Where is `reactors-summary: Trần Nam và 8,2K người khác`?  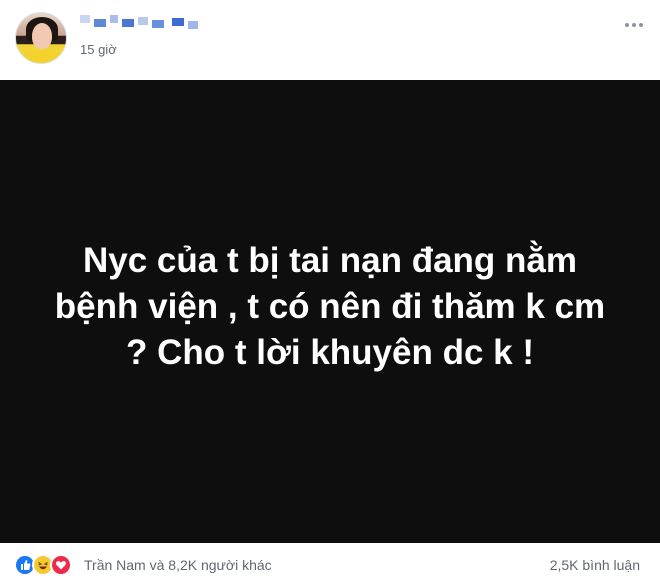 reactors-summary: Trần Nam và 8,2K người khác is located at coordinates (178, 565).